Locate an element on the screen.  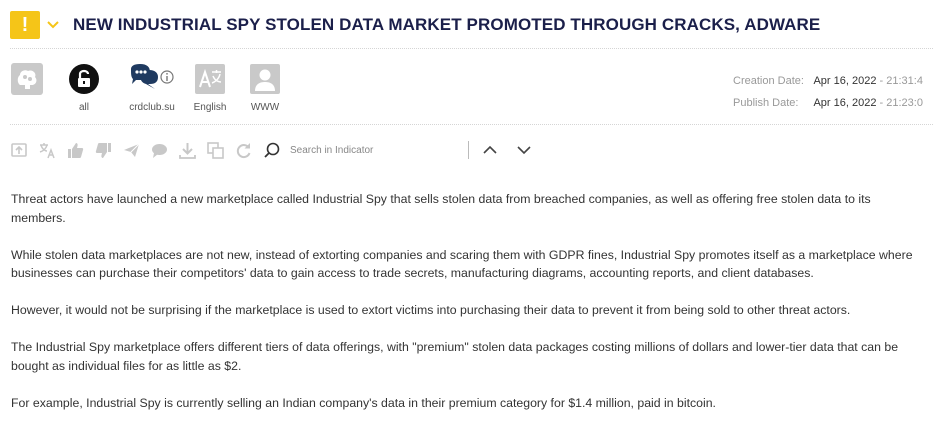
export-icon is located at coordinates (19, 150).